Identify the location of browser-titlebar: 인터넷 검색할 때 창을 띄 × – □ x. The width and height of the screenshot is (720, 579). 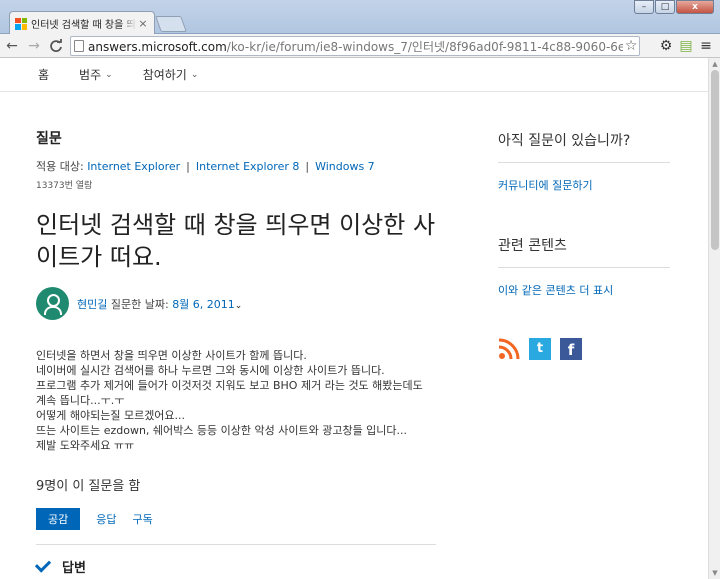
(360, 17).